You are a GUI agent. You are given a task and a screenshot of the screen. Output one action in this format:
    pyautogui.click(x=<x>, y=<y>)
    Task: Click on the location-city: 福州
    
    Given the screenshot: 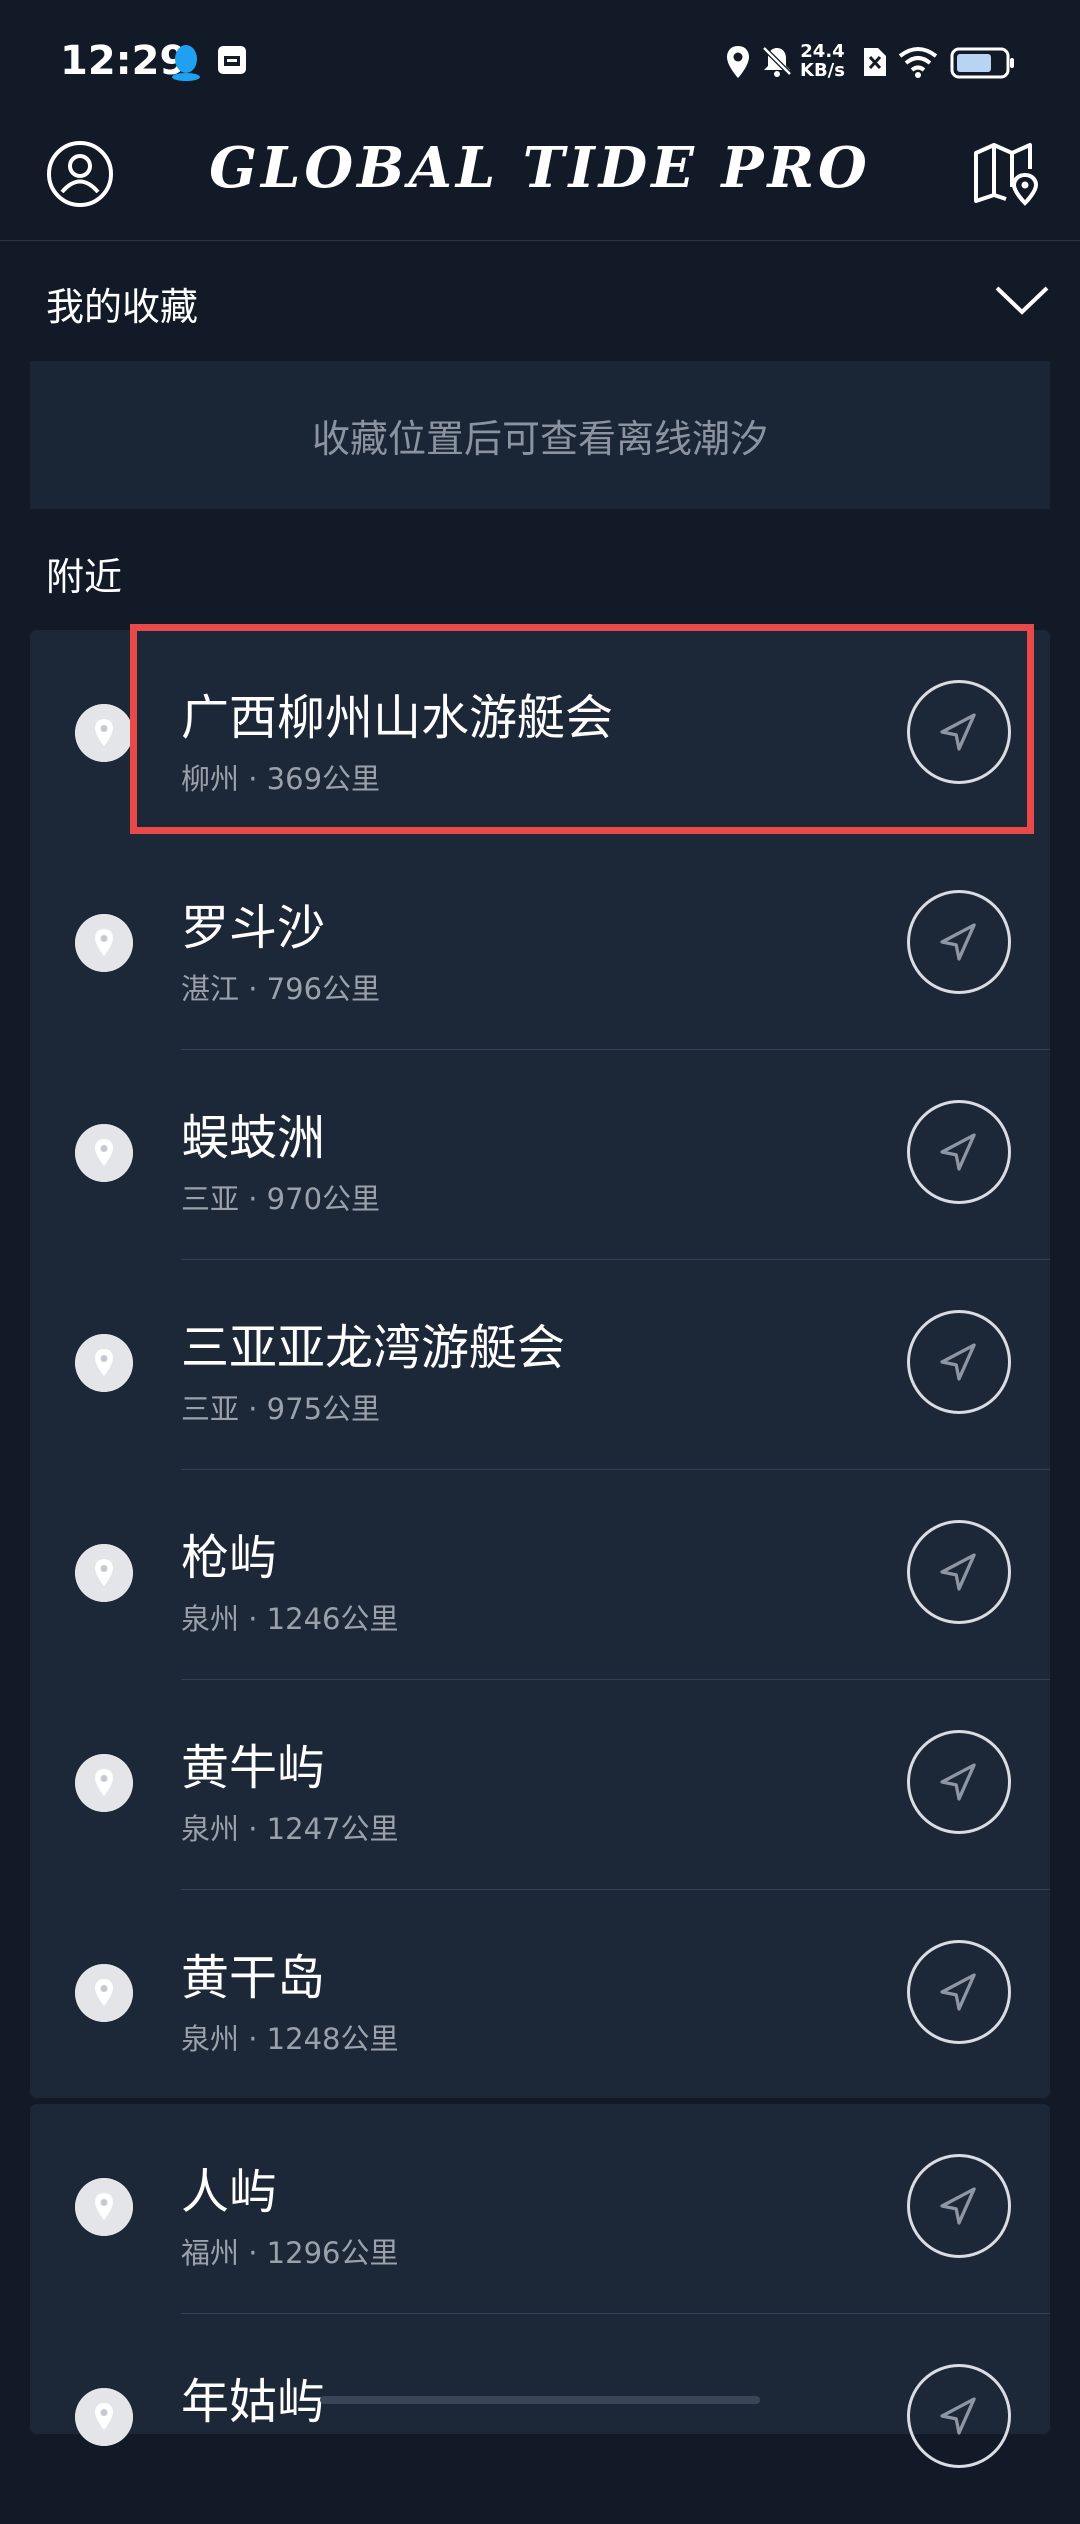 What is the action you would take?
    pyautogui.click(x=210, y=2253)
    